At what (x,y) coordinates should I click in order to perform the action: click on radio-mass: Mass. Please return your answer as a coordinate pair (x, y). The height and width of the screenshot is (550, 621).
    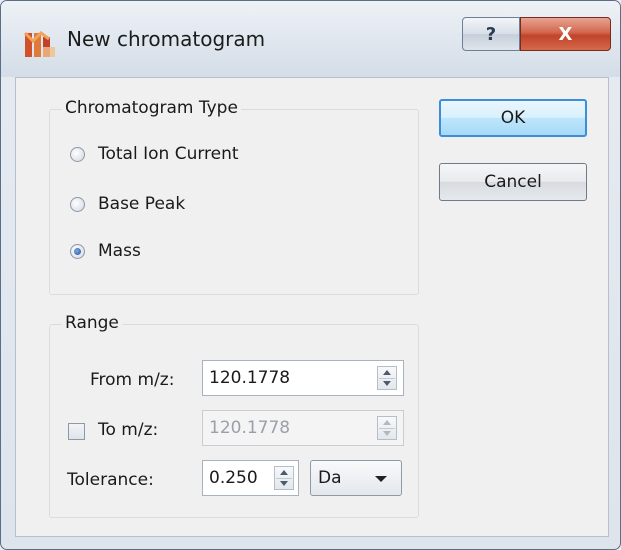
    Looking at the image, I should click on (105, 251).